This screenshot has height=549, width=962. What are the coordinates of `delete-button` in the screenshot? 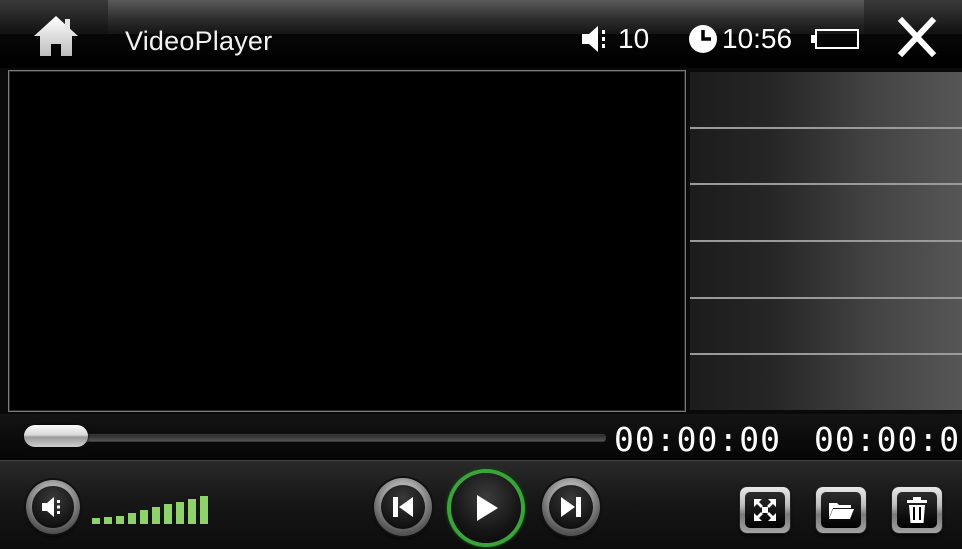 It's located at (917, 510).